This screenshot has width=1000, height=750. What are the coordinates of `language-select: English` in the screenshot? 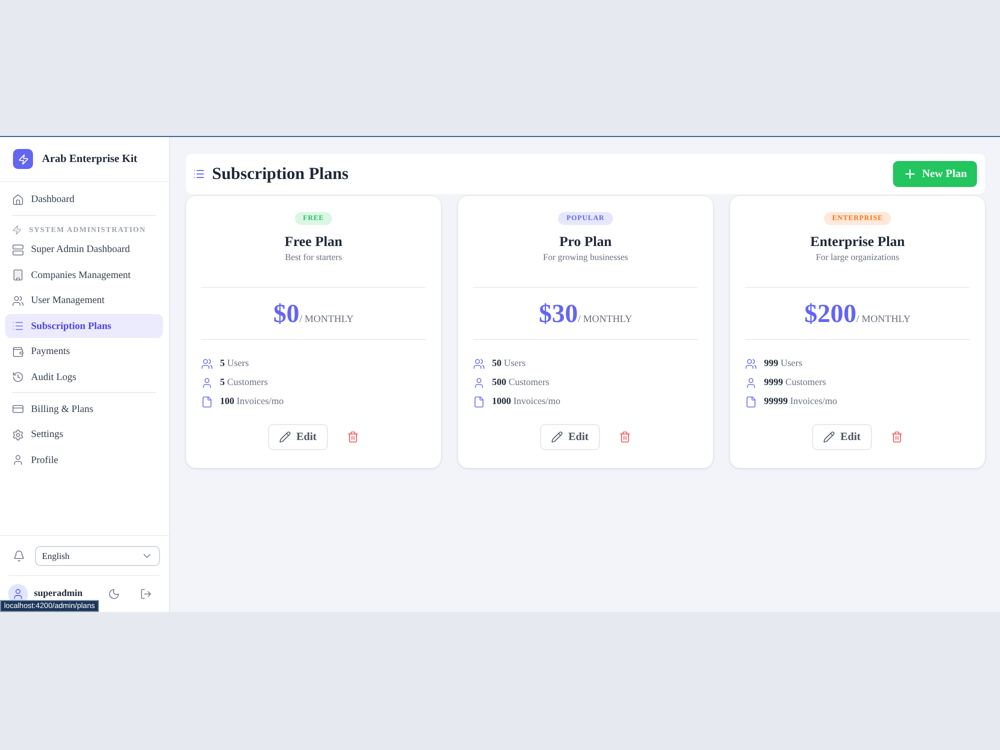 It's located at (97, 556).